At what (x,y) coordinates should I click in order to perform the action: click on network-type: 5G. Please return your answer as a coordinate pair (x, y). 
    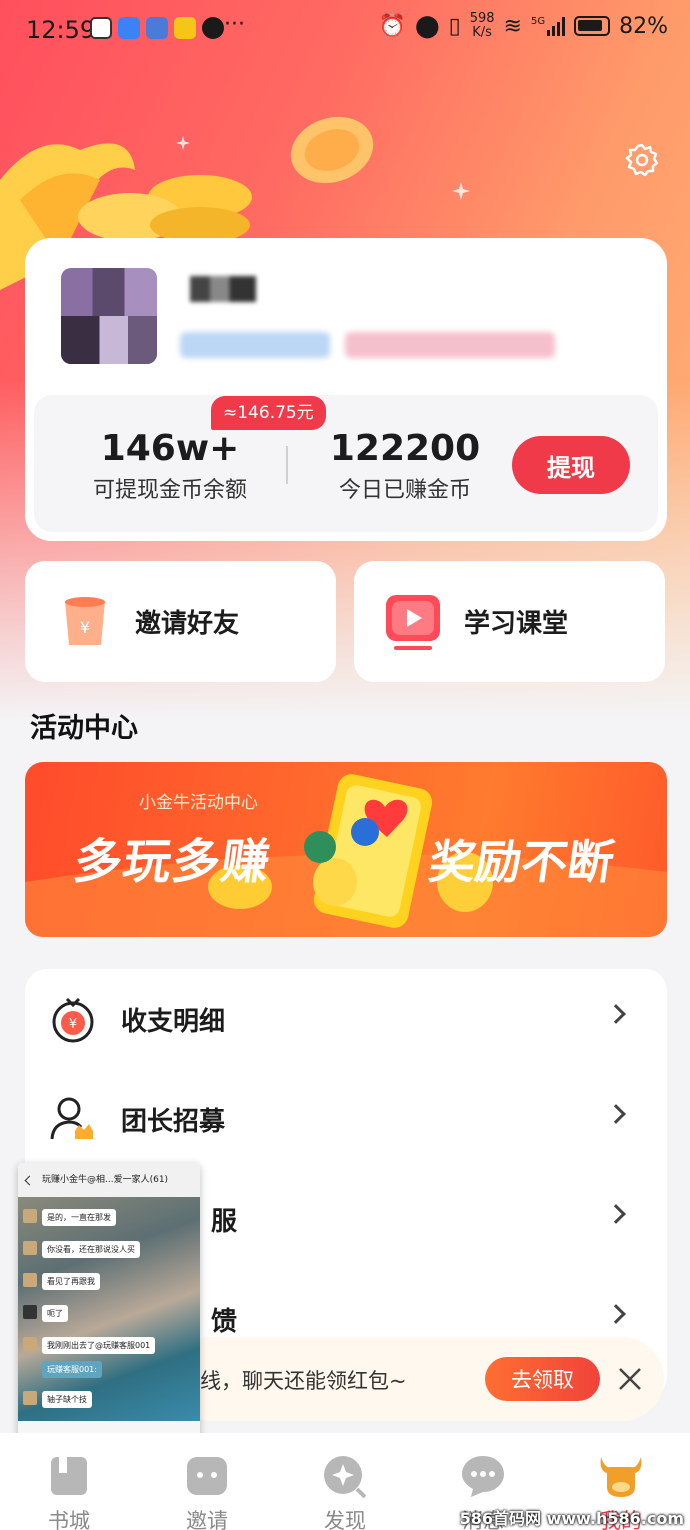
    Looking at the image, I should click on (538, 21).